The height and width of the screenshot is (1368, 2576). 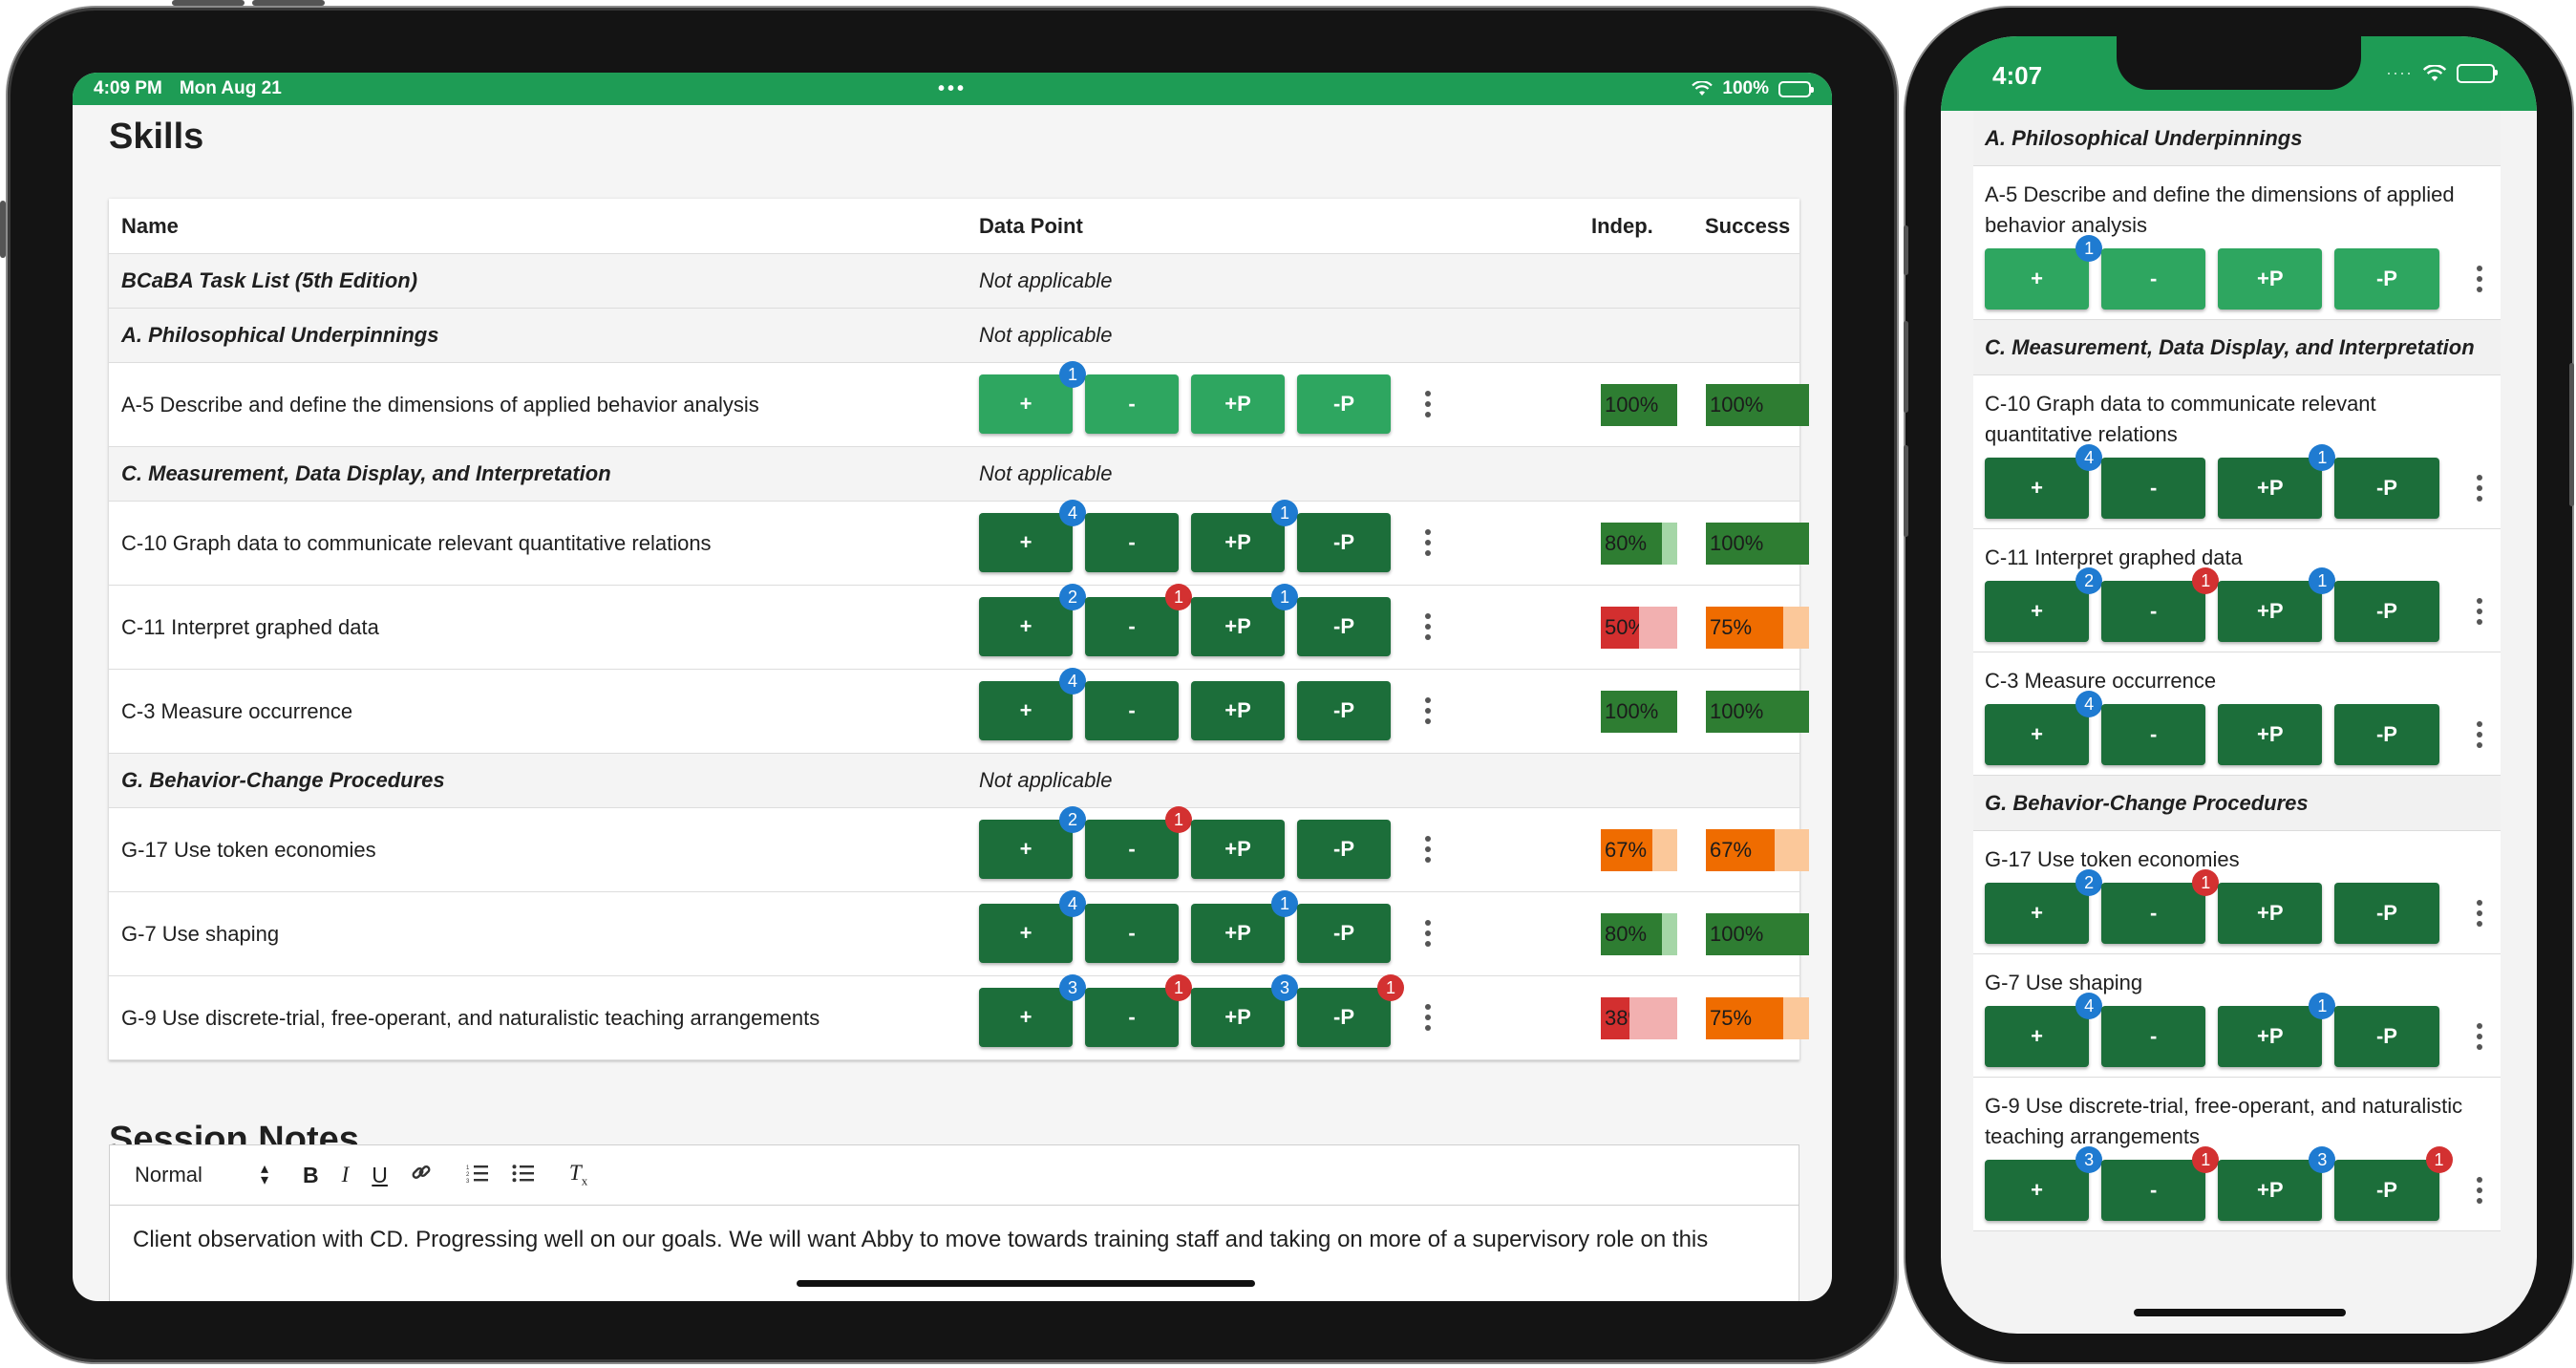 What do you see at coordinates (2237, 804) in the screenshot?
I see `group-row: G. Behavior-Change Procedures` at bounding box center [2237, 804].